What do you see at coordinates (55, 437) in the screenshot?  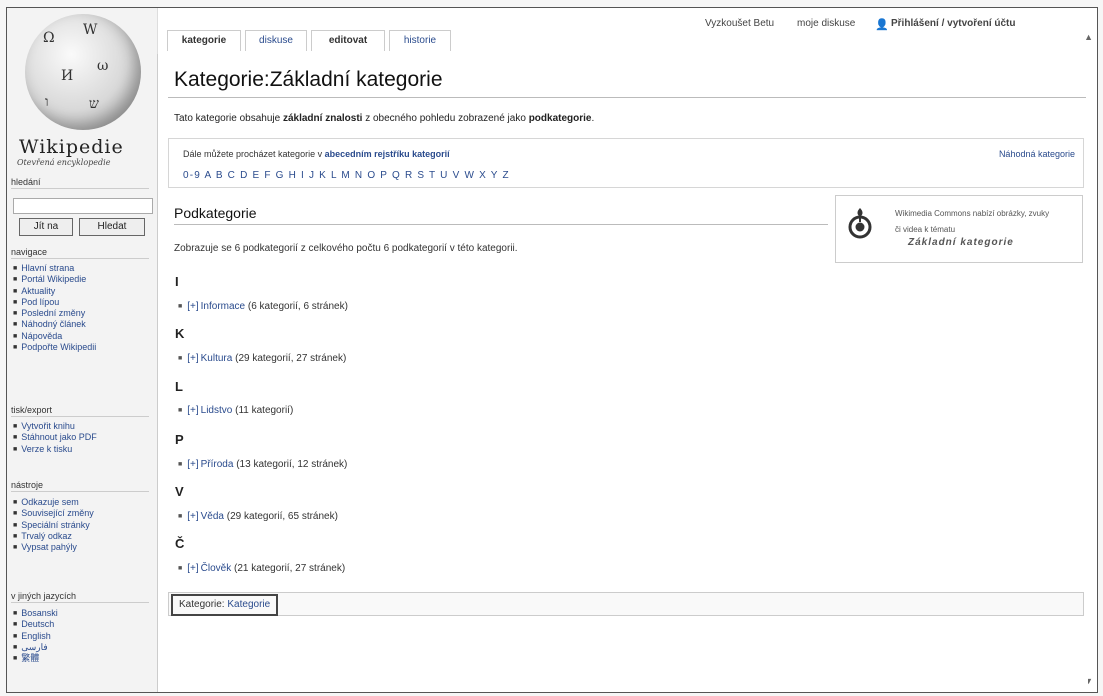 I see `print-item-download-pdf: ■ Stáhnout jako PDF` at bounding box center [55, 437].